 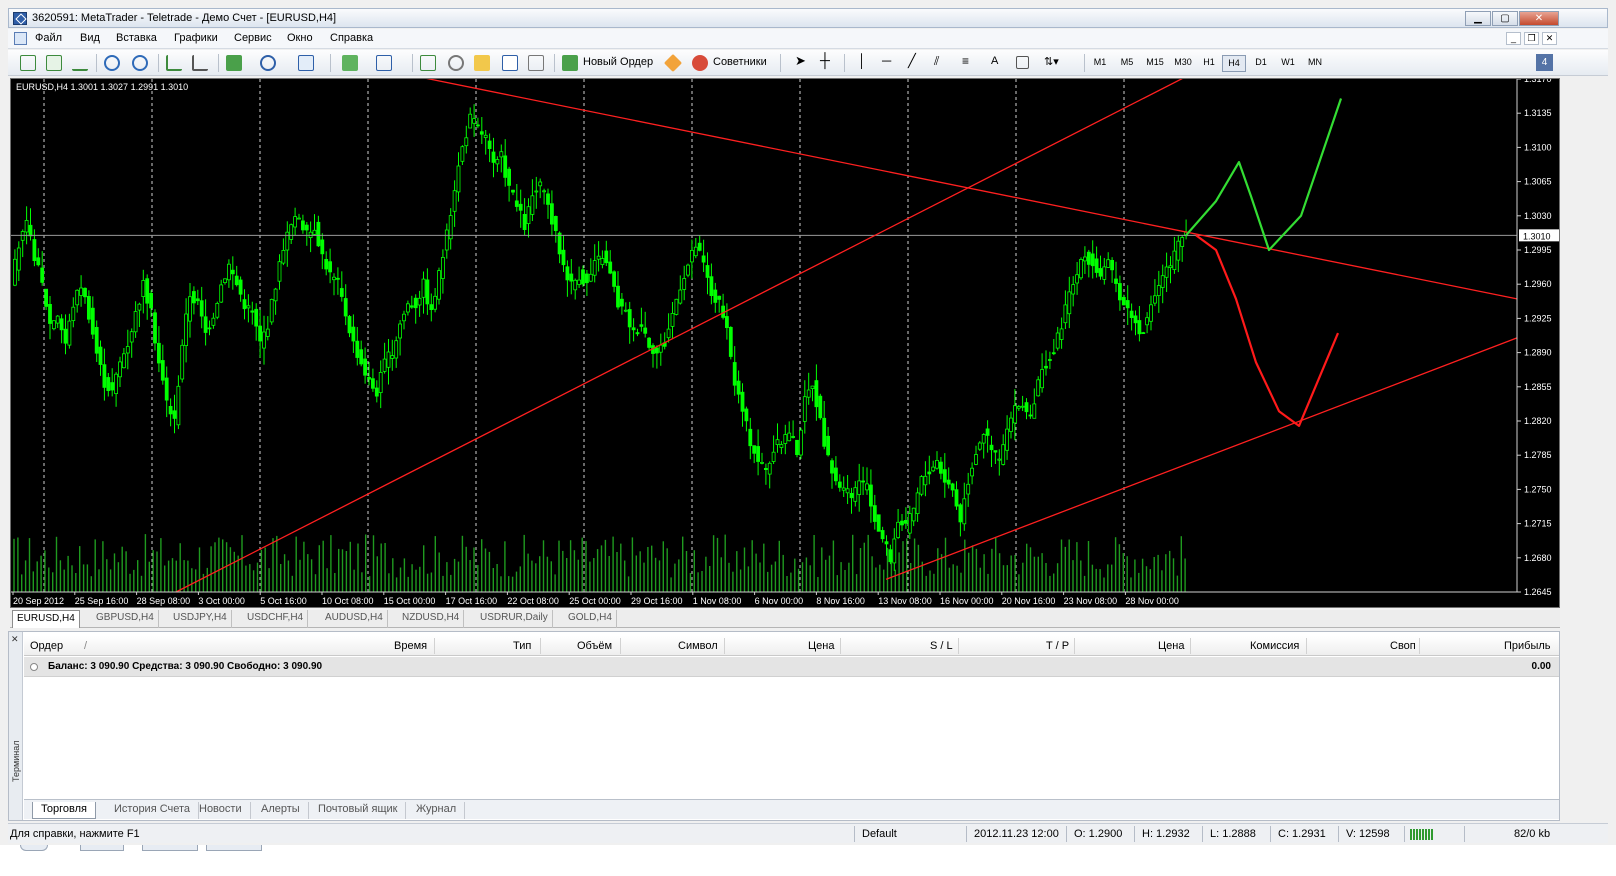 I want to click on col-profit: Прибыль, so click(x=1527, y=646).